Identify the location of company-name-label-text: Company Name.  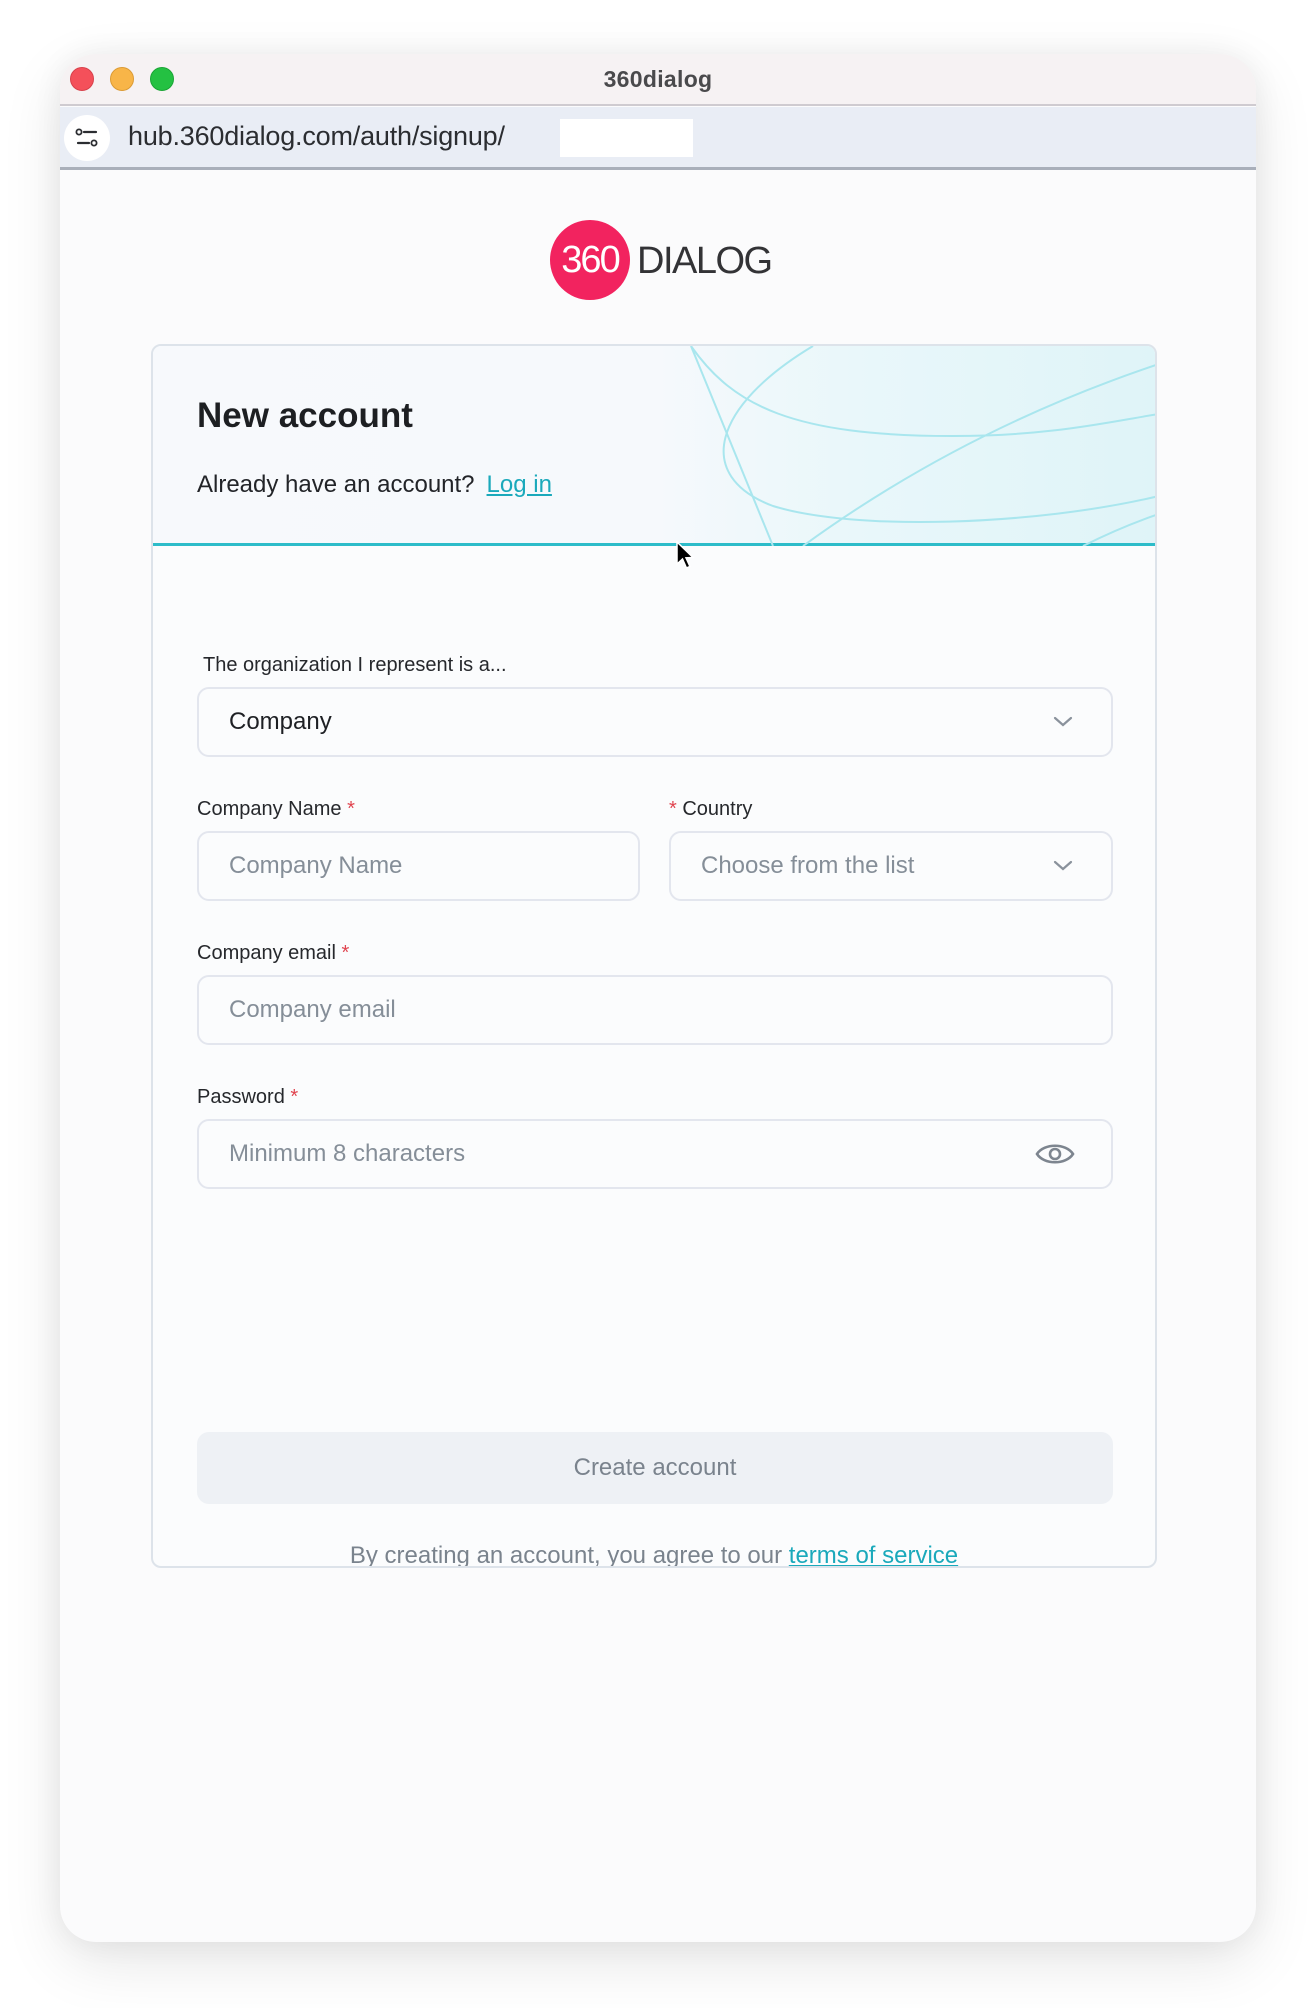
(269, 809).